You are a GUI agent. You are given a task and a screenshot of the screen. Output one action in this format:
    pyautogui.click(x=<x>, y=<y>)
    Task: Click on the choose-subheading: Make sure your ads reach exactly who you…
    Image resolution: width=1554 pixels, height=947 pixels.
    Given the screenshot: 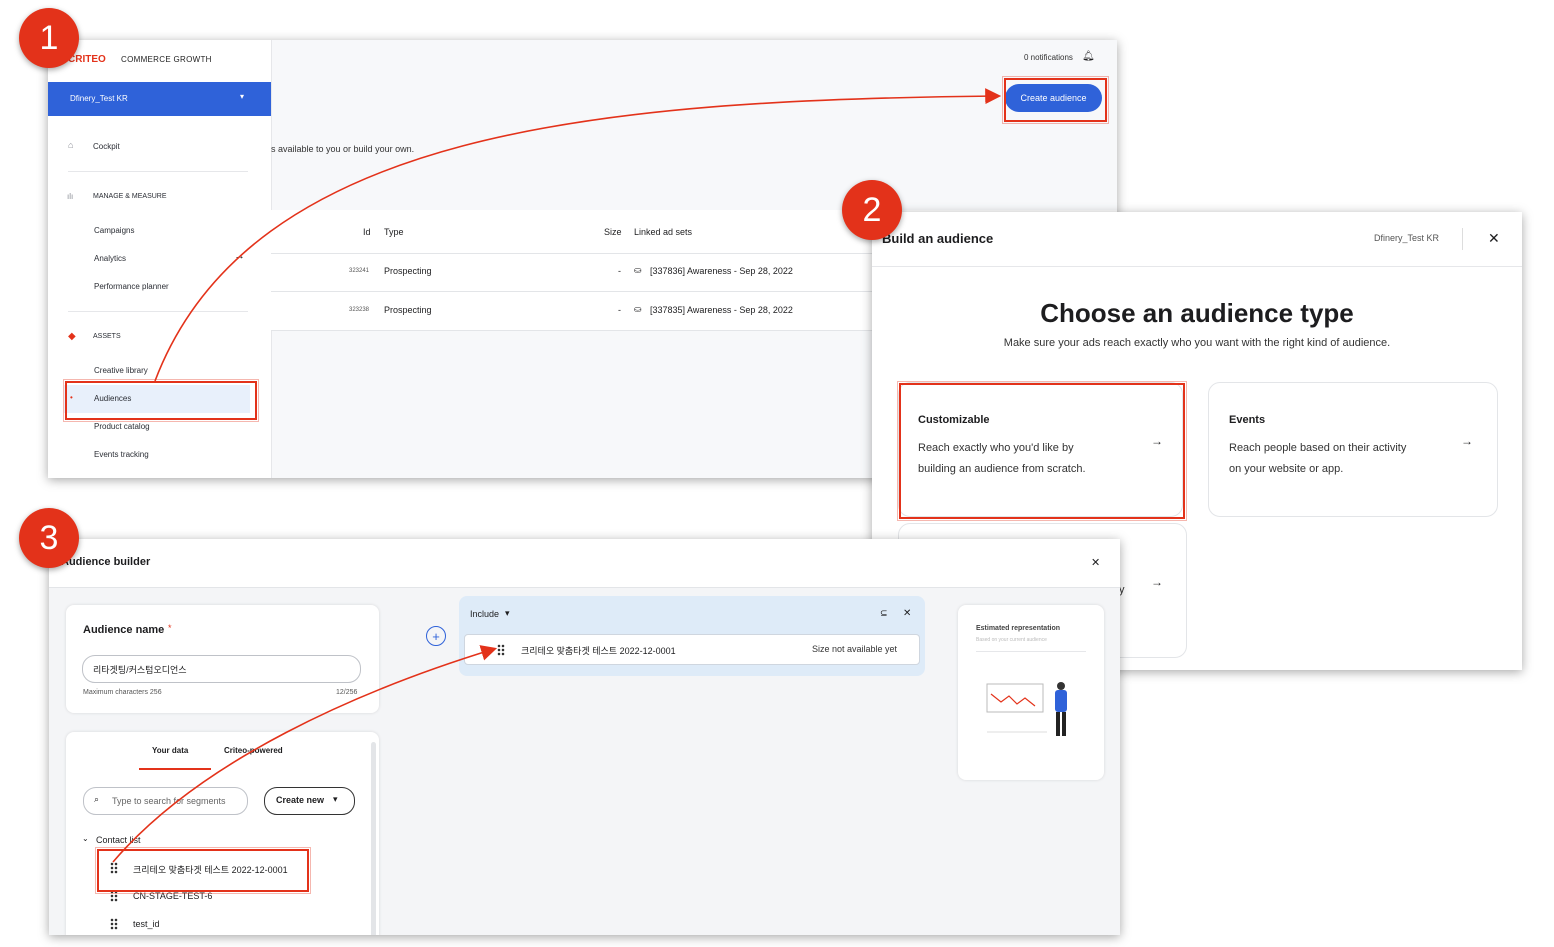 What is the action you would take?
    pyautogui.click(x=1197, y=343)
    